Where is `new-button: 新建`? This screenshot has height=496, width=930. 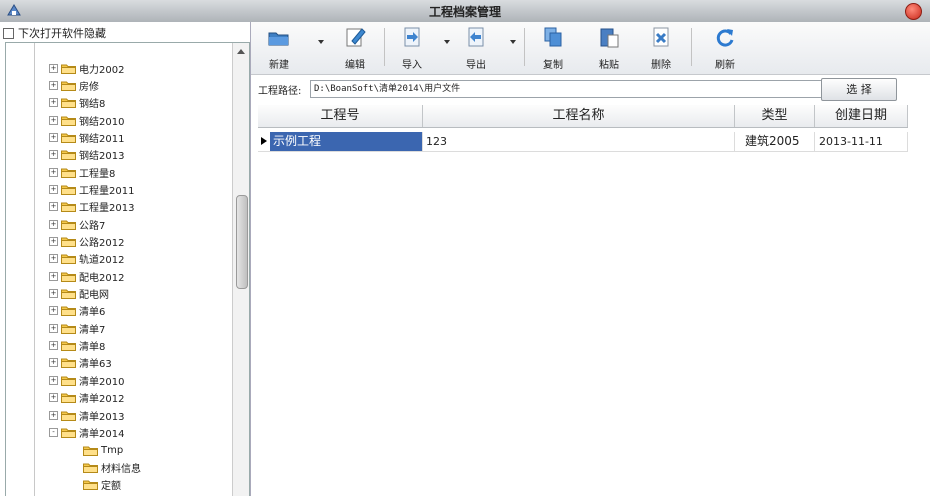
new-button: 新建 is located at coordinates (279, 48).